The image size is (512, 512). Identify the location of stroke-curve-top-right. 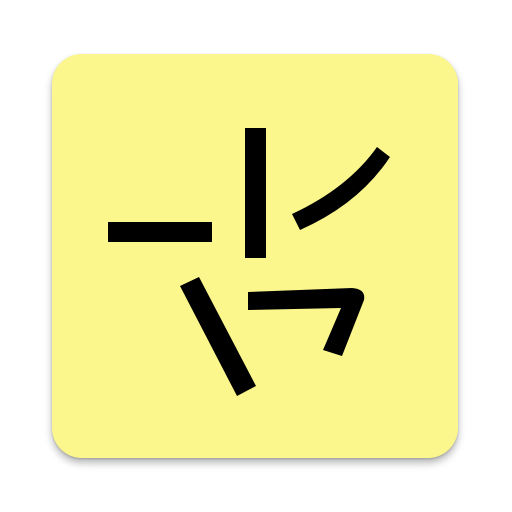
(341, 188).